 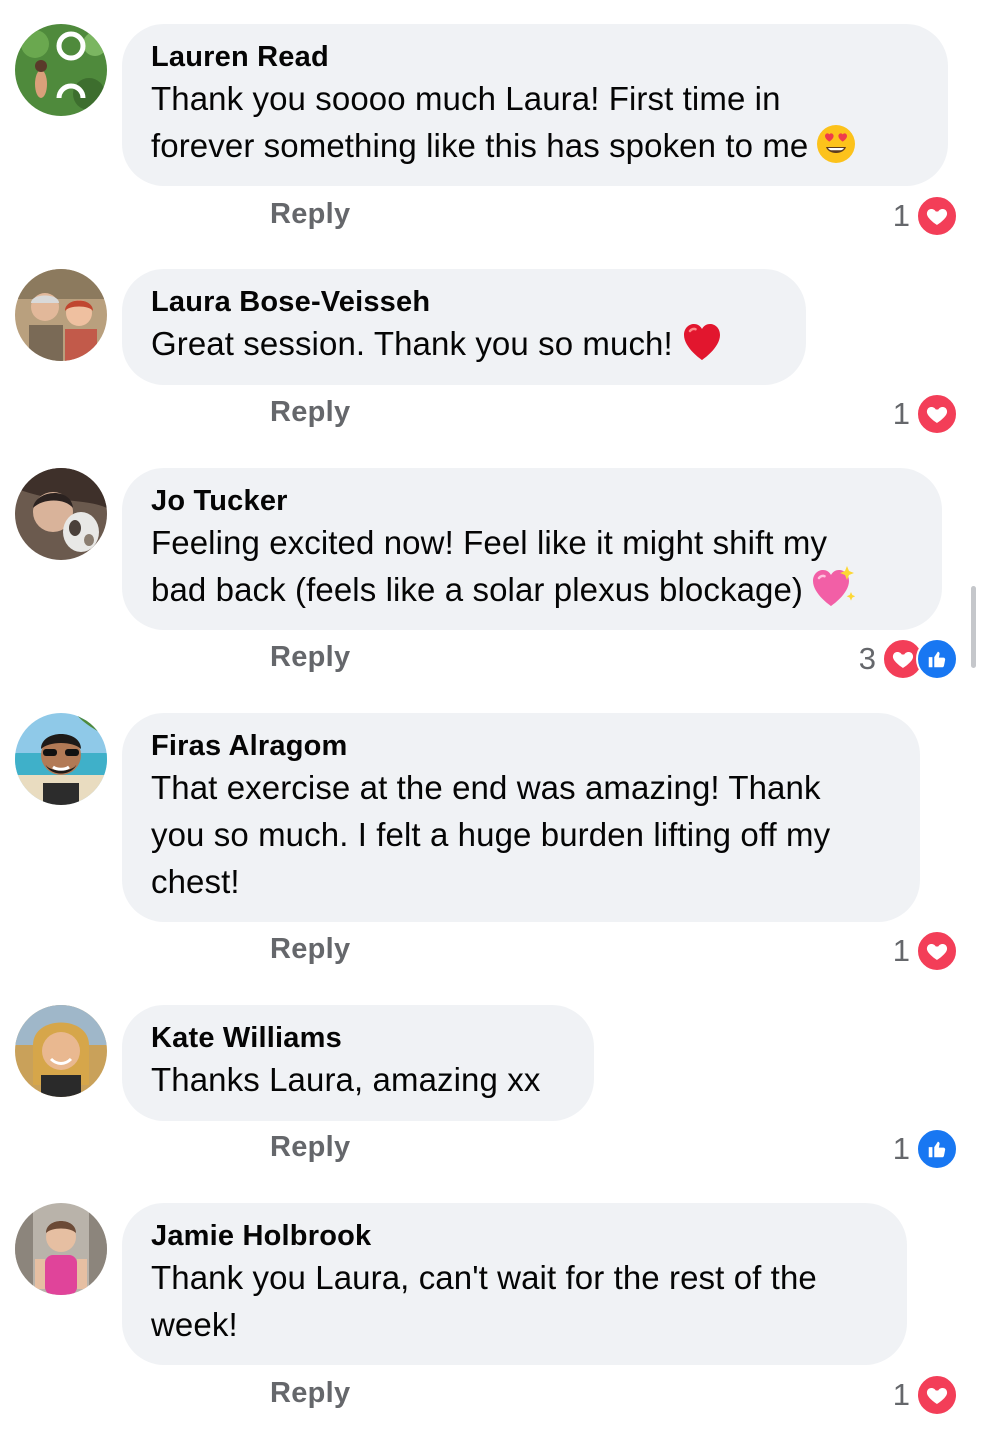 I want to click on comment-author: Laura Bose-Veisseh, so click(x=463, y=302).